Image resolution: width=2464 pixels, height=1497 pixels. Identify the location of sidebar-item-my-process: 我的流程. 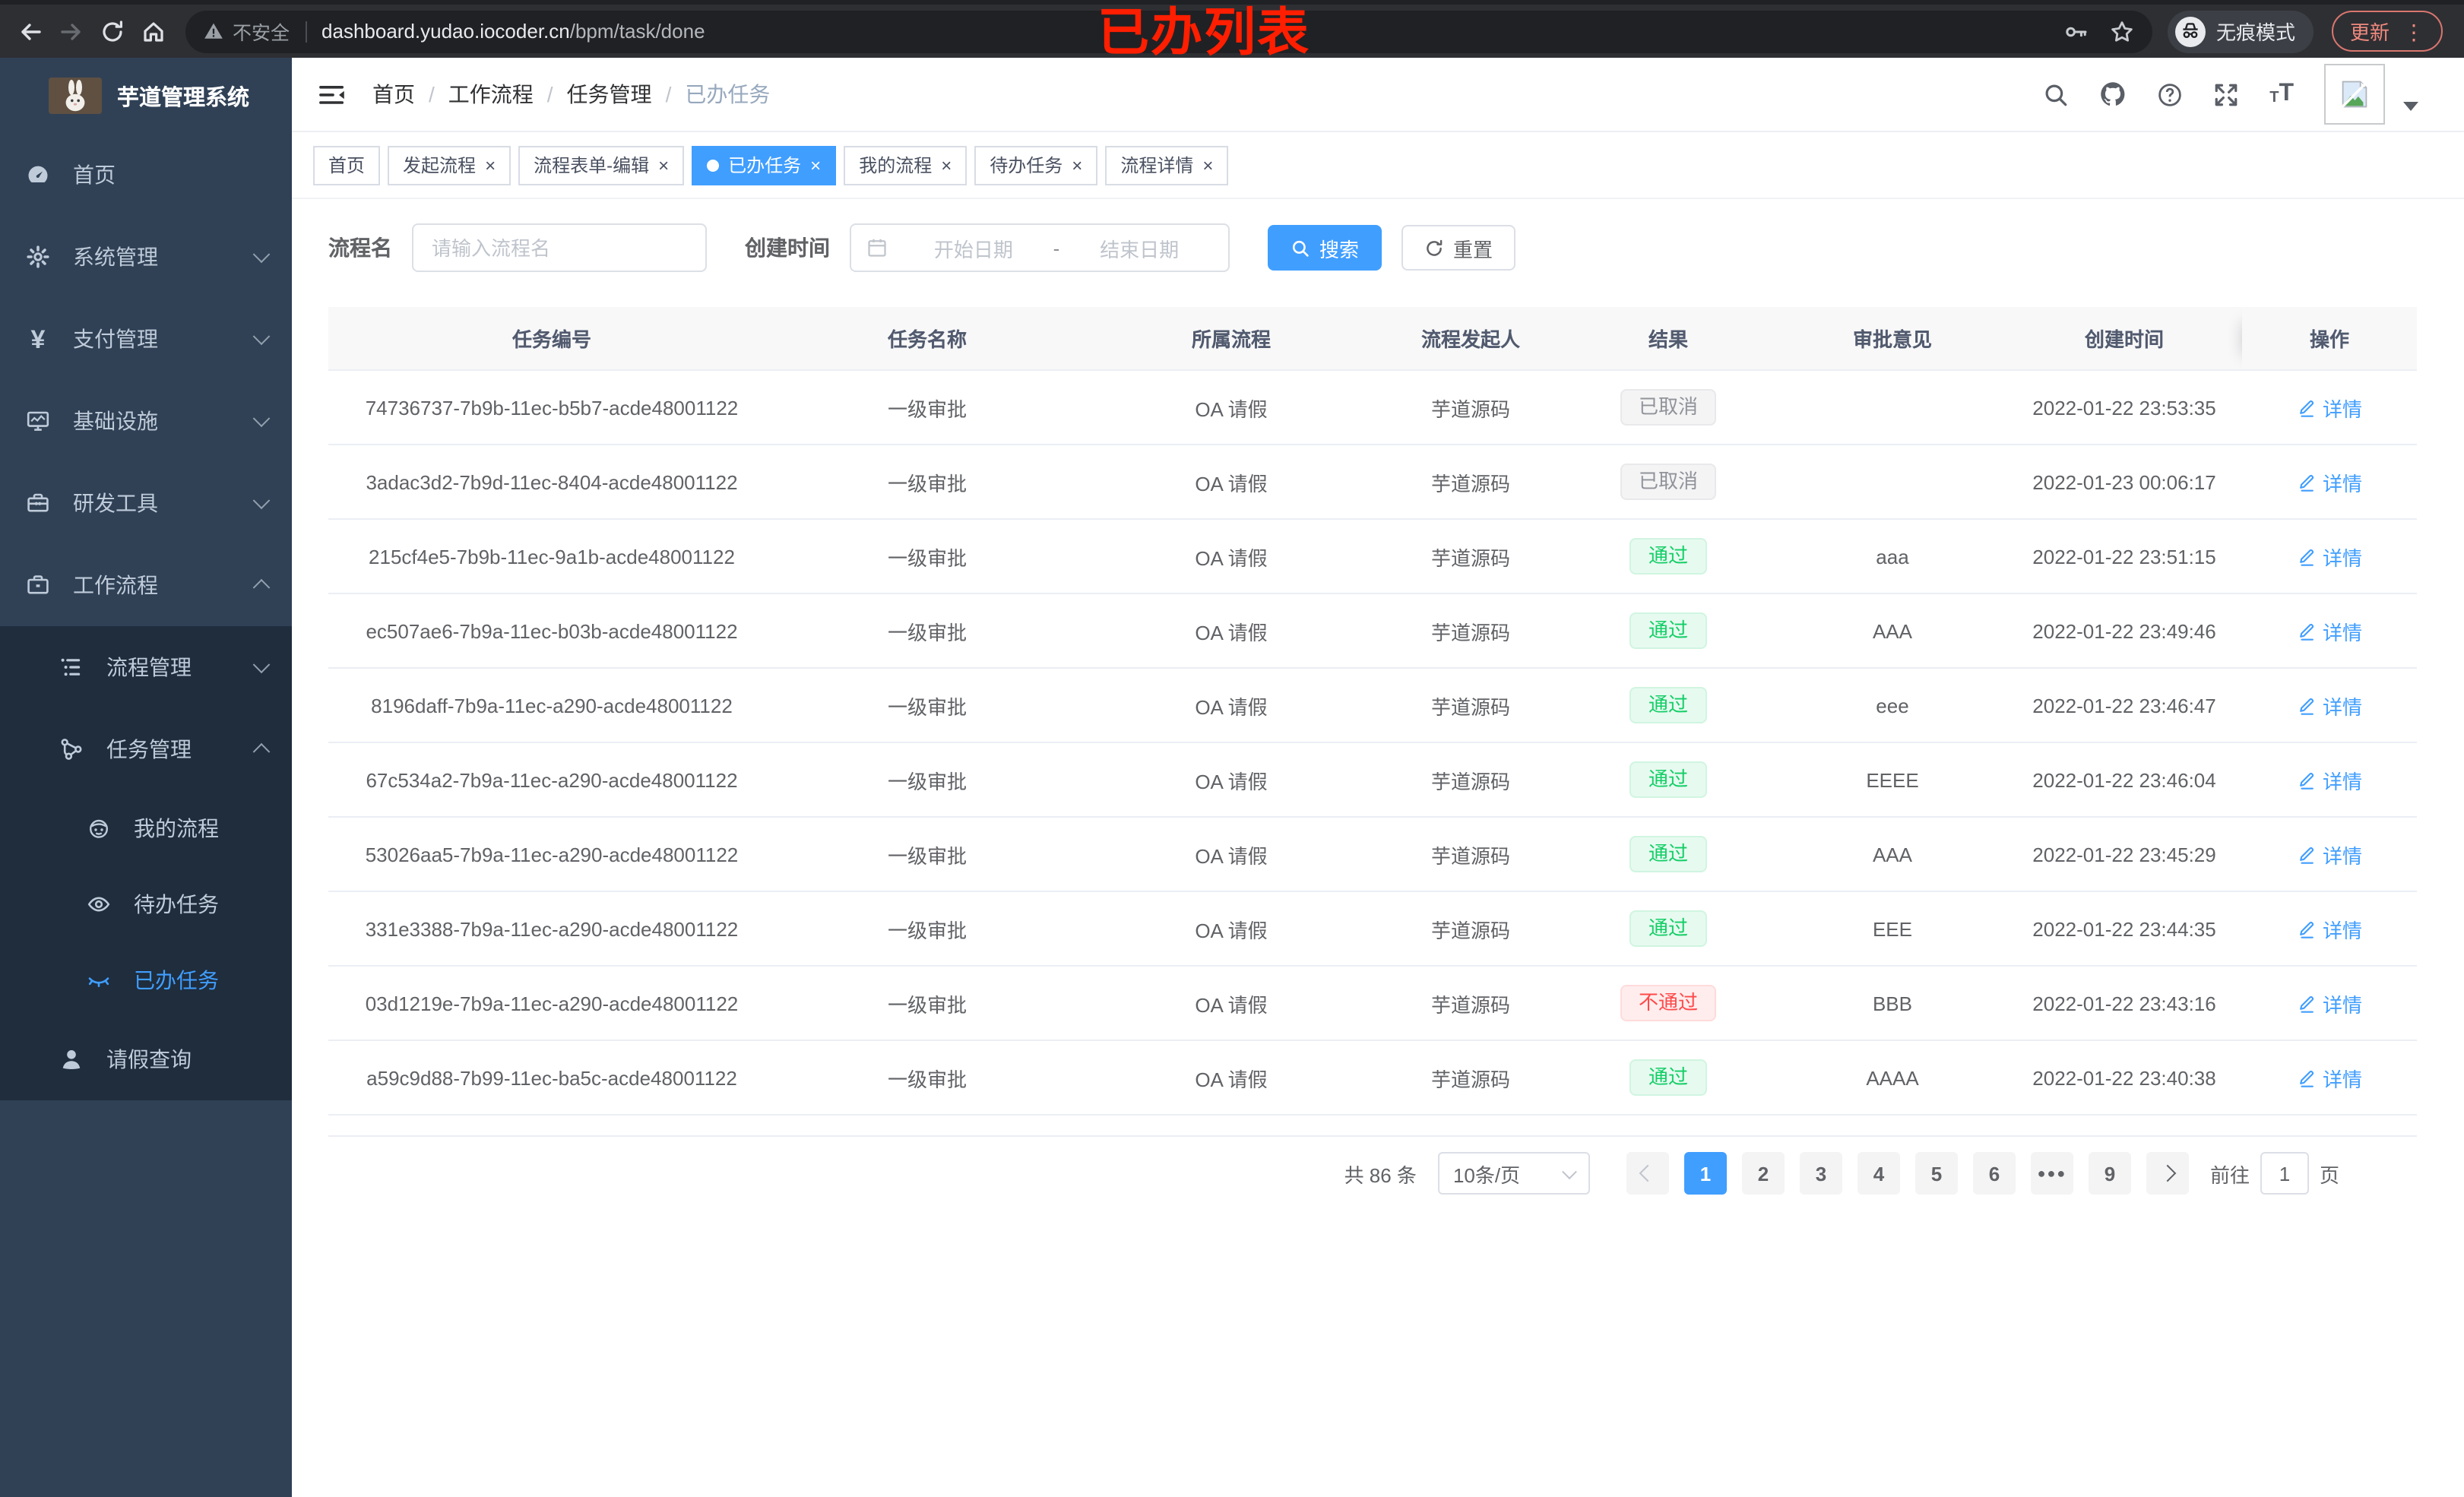
(146, 828).